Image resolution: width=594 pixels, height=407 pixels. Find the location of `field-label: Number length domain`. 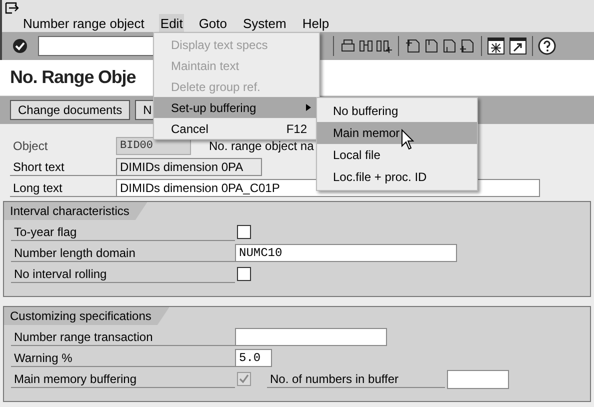

field-label: Number length domain is located at coordinates (123, 253).